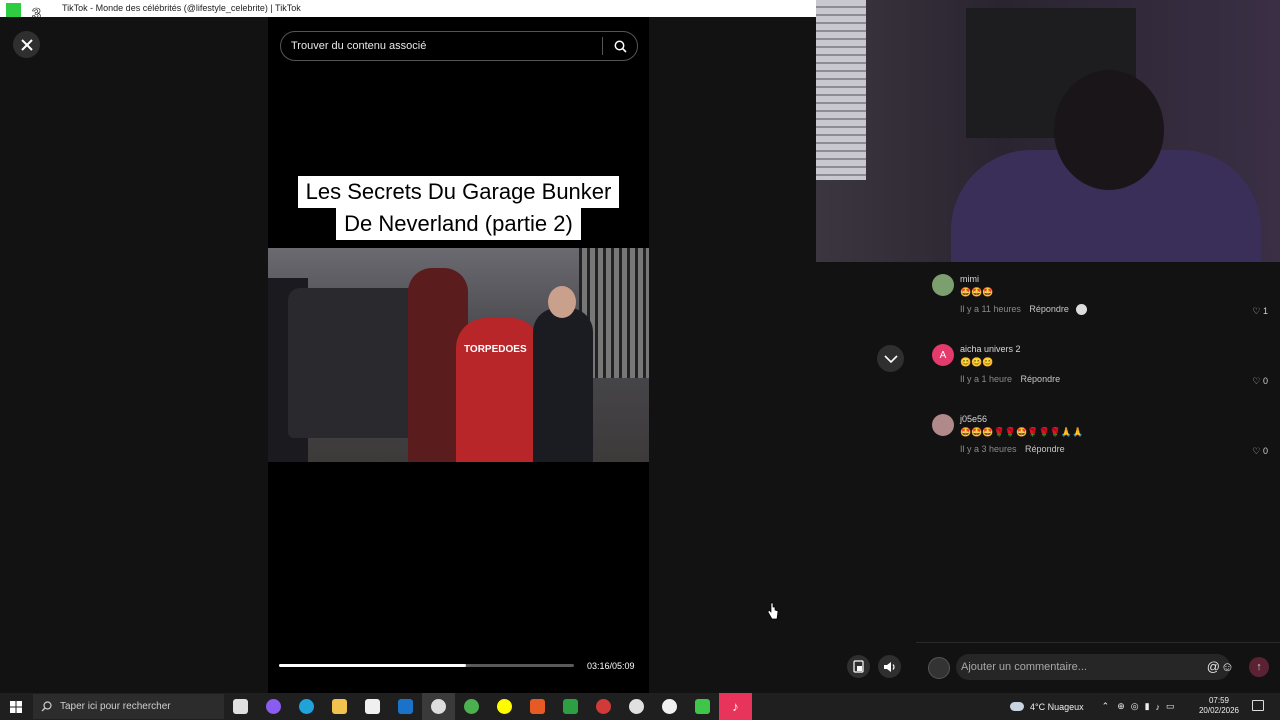 The width and height of the screenshot is (1280, 720). I want to click on taskbar-app-edge, so click(306, 706).